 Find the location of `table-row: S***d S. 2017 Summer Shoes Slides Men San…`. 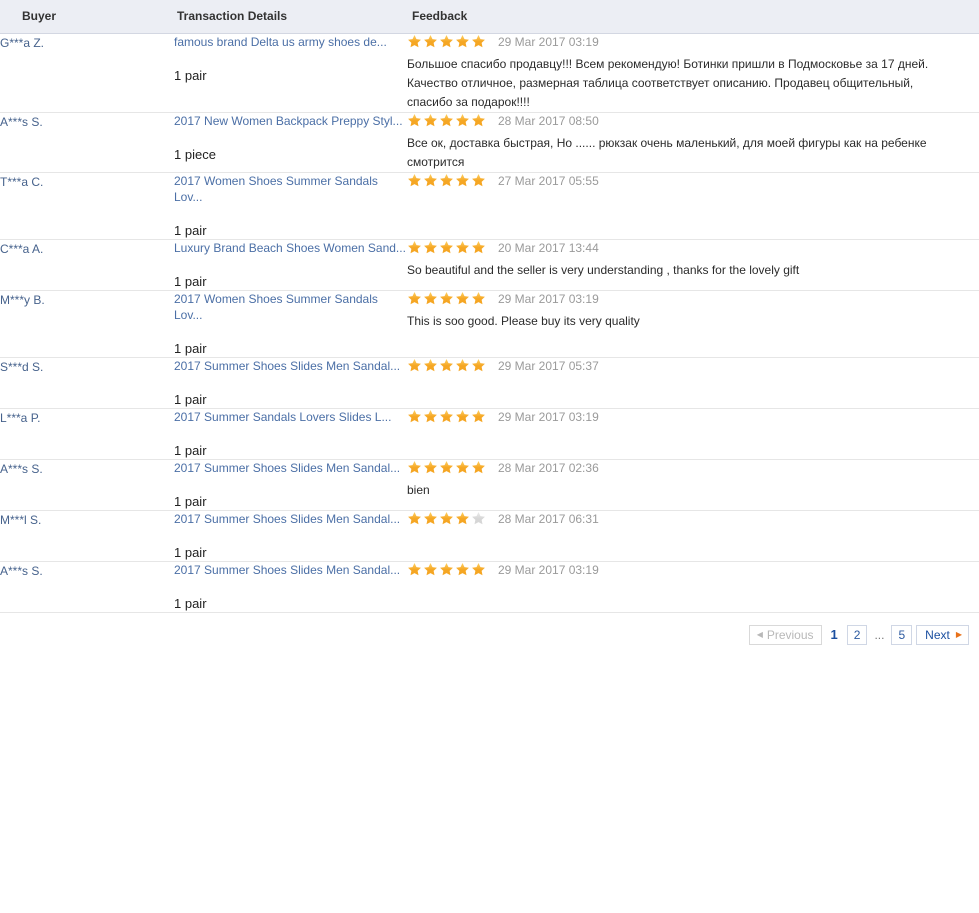

table-row: S***d S. 2017 Summer Shoes Slides Men San… is located at coordinates (489, 383).